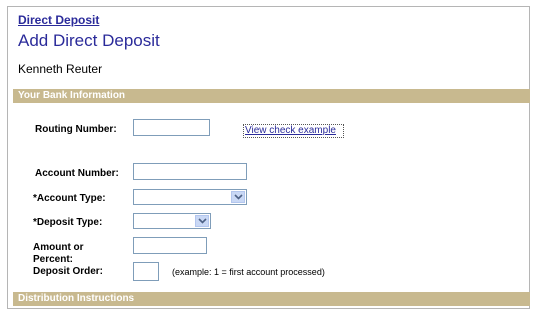 This screenshot has height=316, width=537. What do you see at coordinates (89, 40) in the screenshot?
I see `page-title: Add Direct Deposit` at bounding box center [89, 40].